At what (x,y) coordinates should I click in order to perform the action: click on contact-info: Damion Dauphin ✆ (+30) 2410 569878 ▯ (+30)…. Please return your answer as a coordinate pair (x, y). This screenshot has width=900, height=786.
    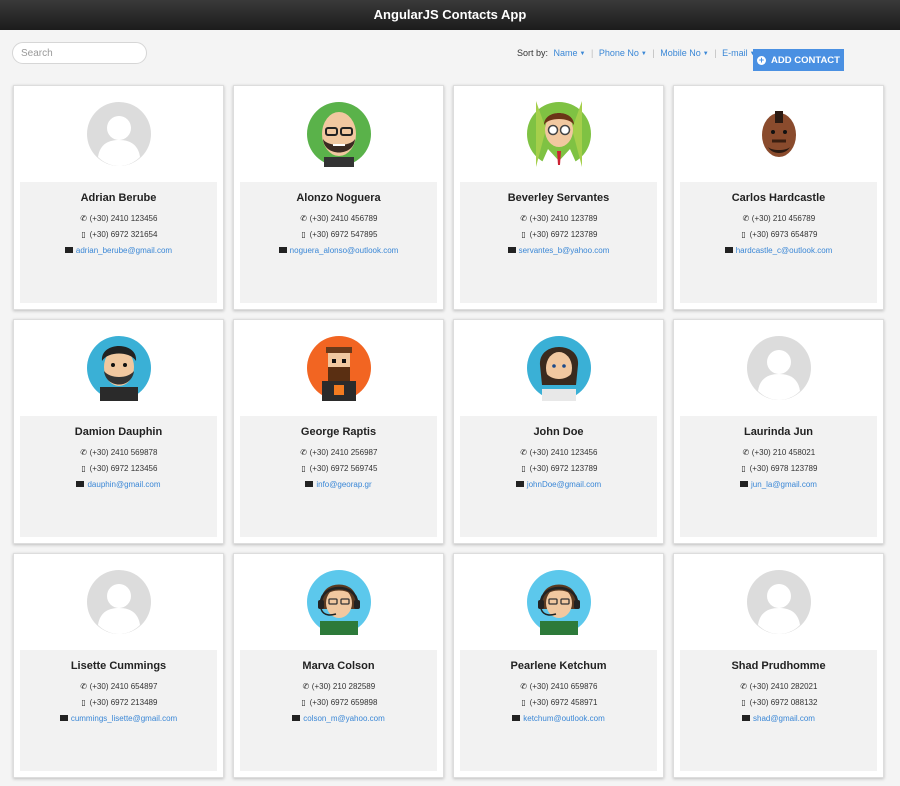
    Looking at the image, I should click on (118, 476).